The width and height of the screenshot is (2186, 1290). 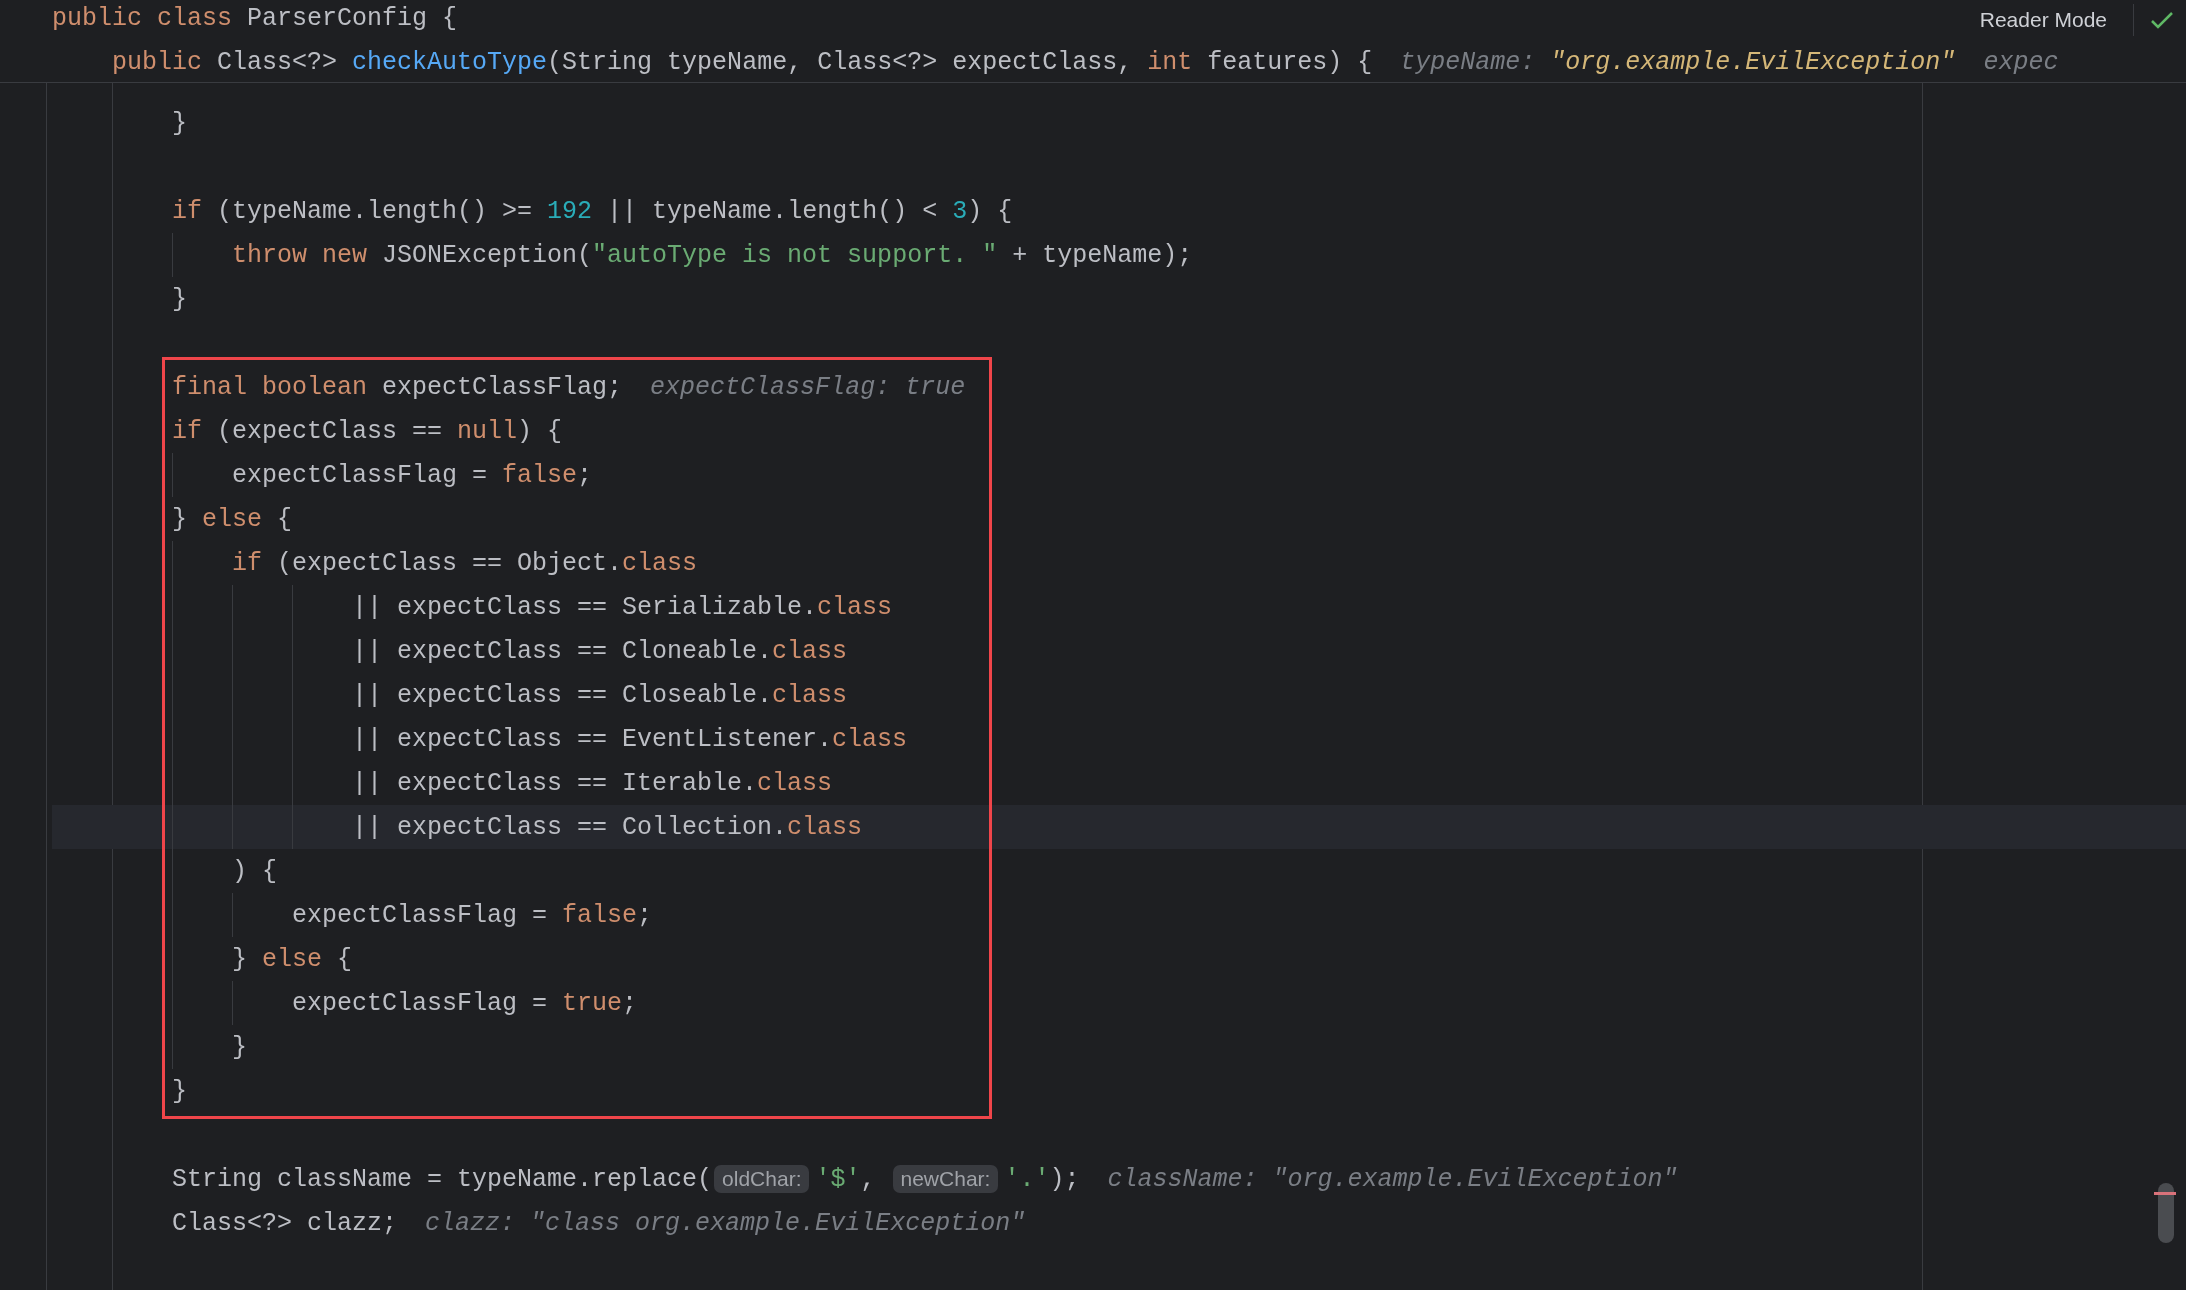 What do you see at coordinates (285, 1223) in the screenshot?
I see `code-text: Class<?> clazz;` at bounding box center [285, 1223].